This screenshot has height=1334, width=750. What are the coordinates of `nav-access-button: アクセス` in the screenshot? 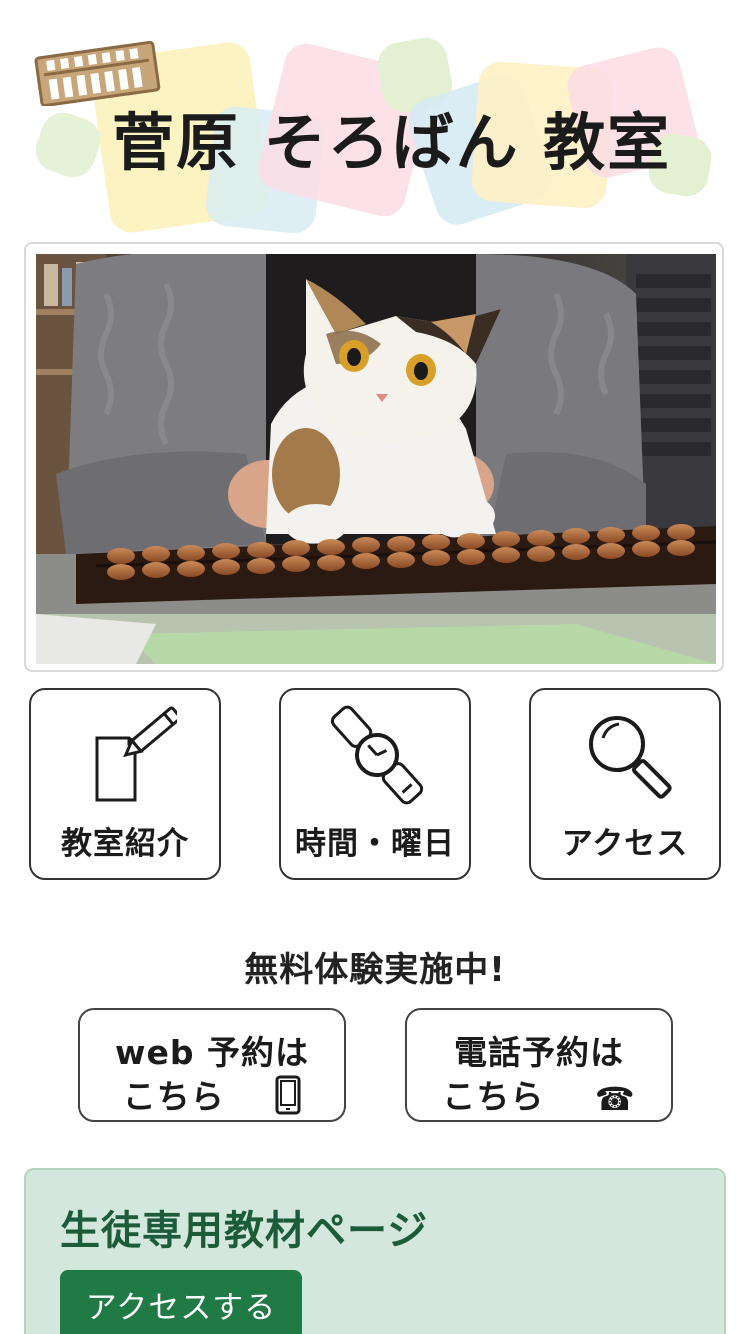 It's located at (625, 784).